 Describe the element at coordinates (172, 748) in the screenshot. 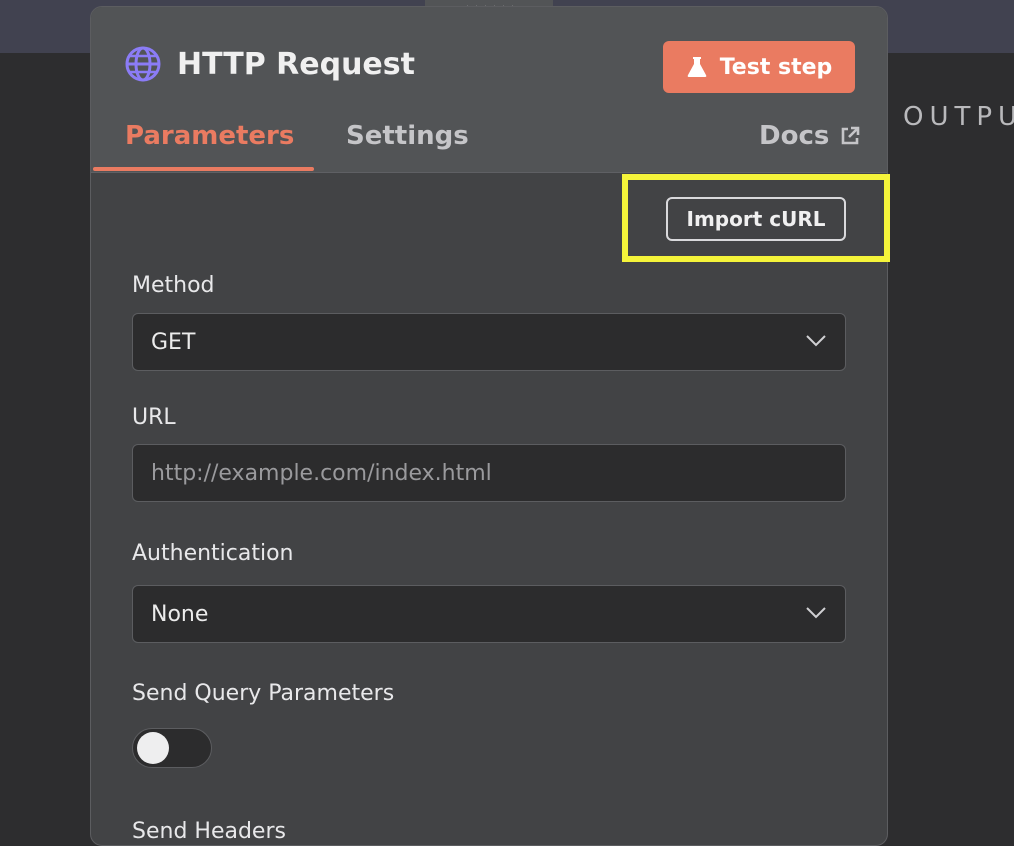

I see `send-query-parameters-toggle` at that location.